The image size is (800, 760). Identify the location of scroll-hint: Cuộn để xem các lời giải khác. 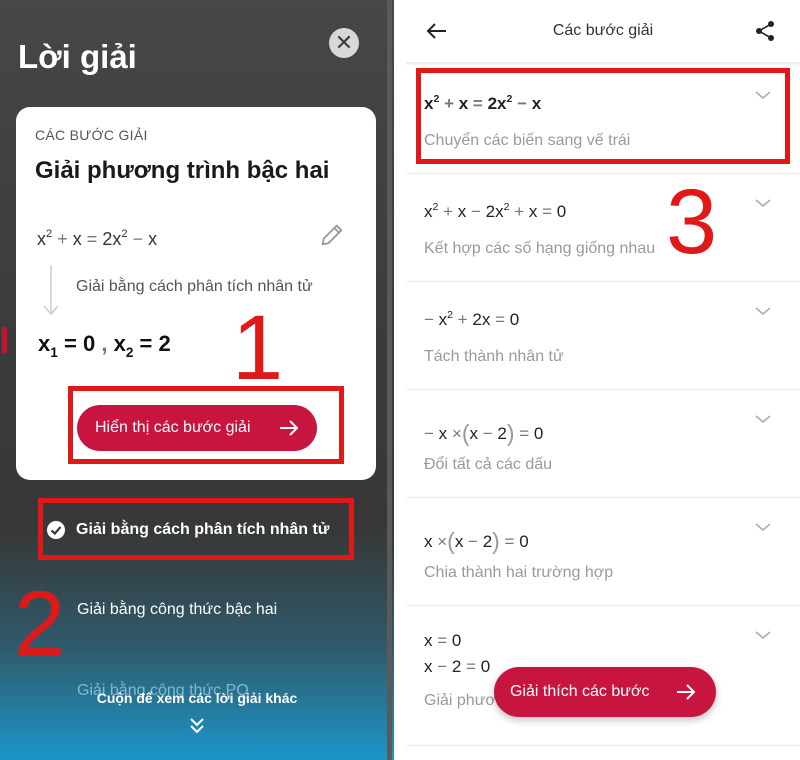
(197, 698).